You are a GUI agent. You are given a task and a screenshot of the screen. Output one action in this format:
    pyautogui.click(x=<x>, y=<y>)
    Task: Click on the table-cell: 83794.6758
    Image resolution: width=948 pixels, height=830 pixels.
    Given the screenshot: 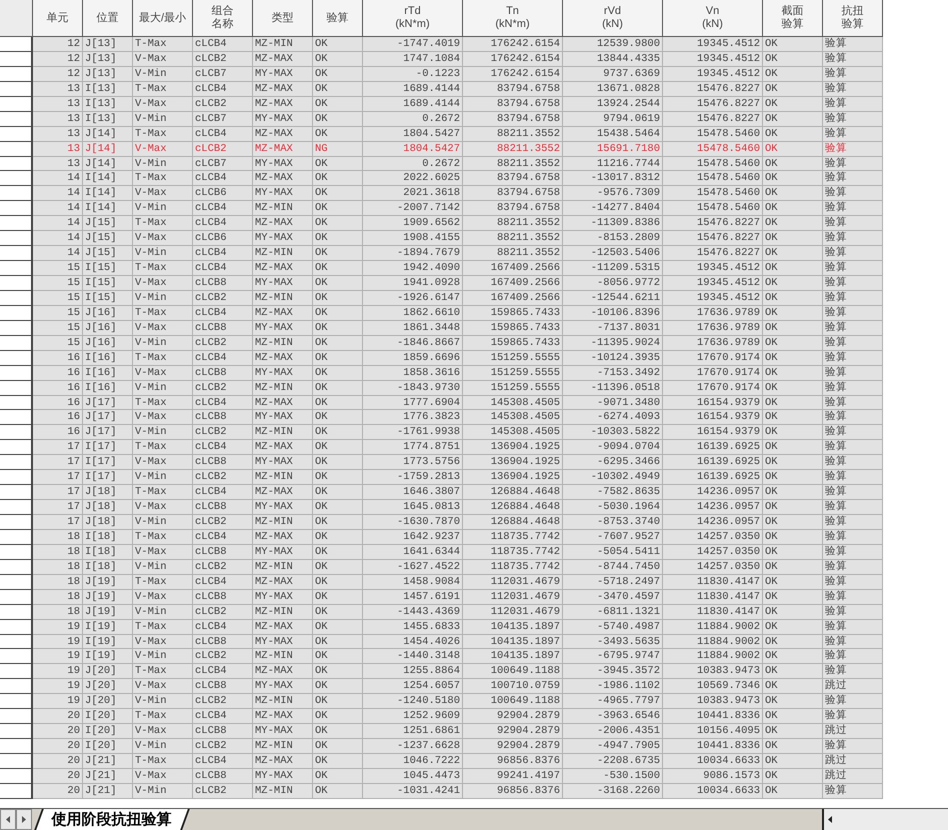 What is the action you would take?
    pyautogui.click(x=513, y=194)
    